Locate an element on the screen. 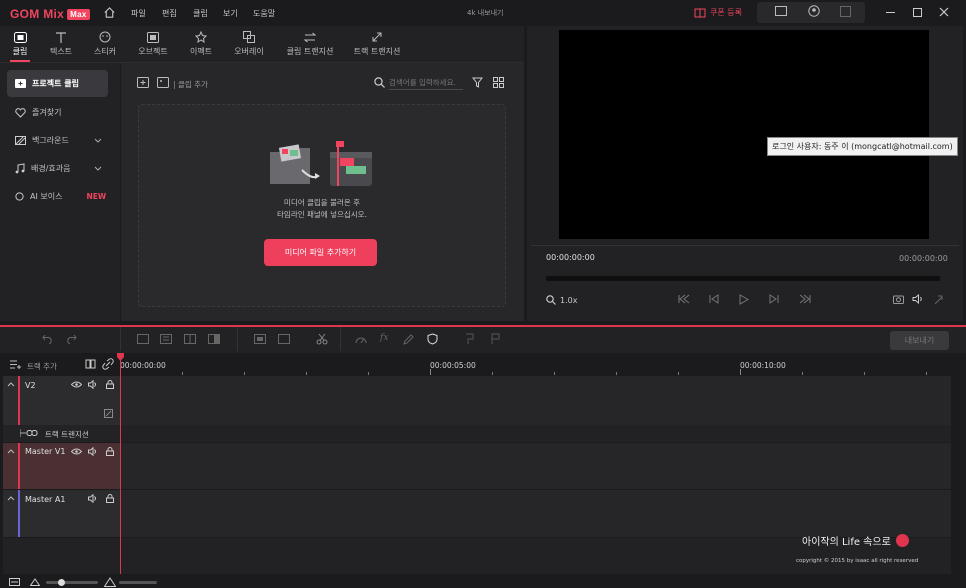 Image resolution: width=966 pixels, height=588 pixels. tab-sticker: 스티커 is located at coordinates (105, 44).